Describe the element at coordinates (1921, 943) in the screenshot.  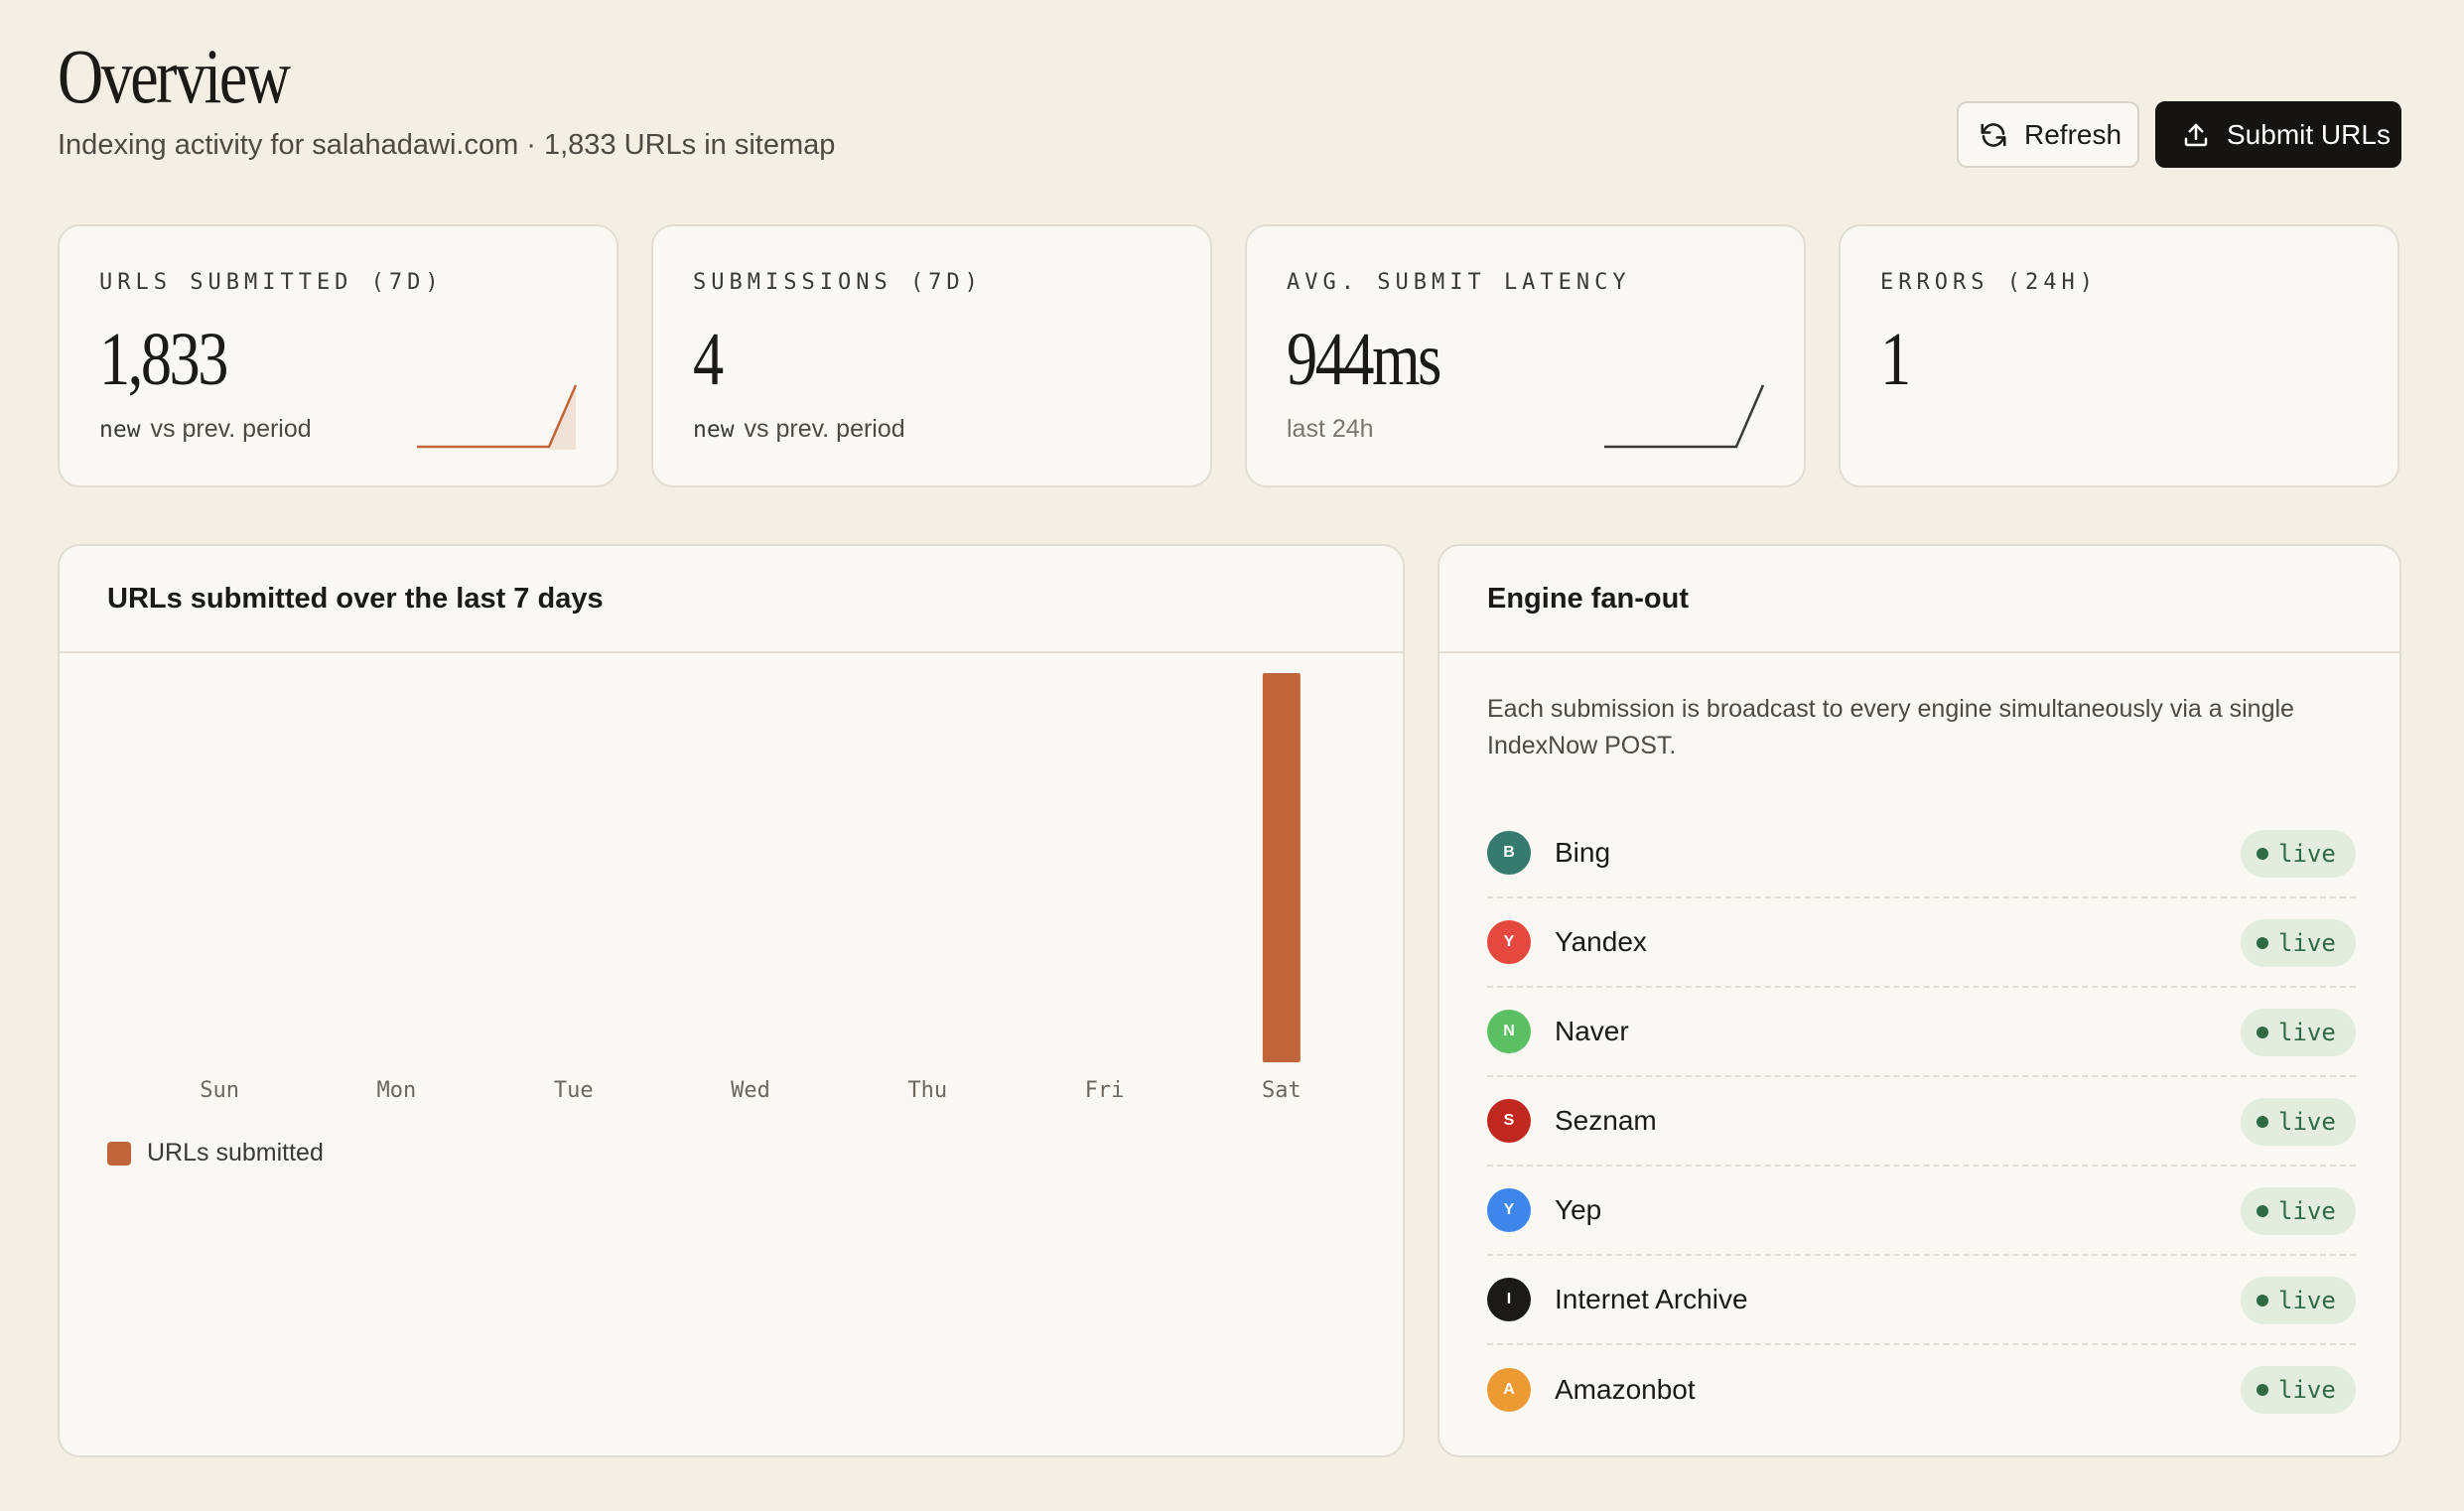
I see `engine-row: Y Yandex live` at that location.